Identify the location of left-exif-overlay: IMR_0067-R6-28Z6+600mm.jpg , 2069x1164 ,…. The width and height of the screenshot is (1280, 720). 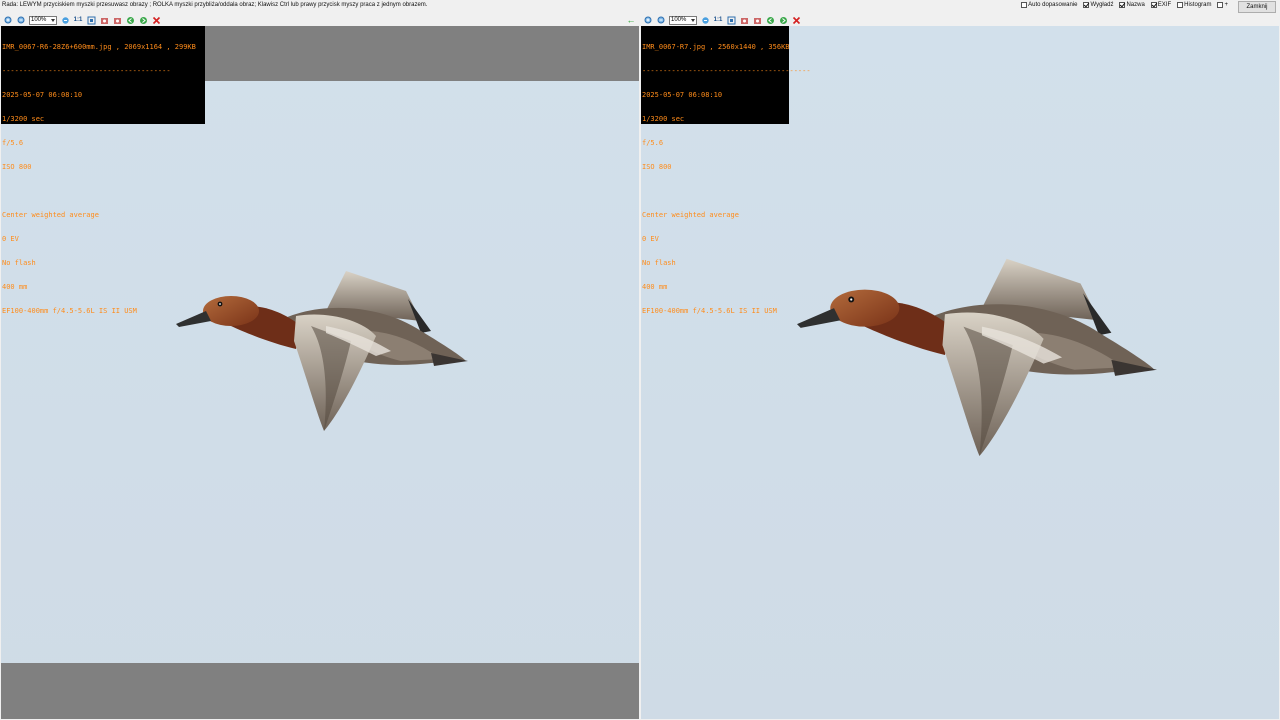
(103, 170).